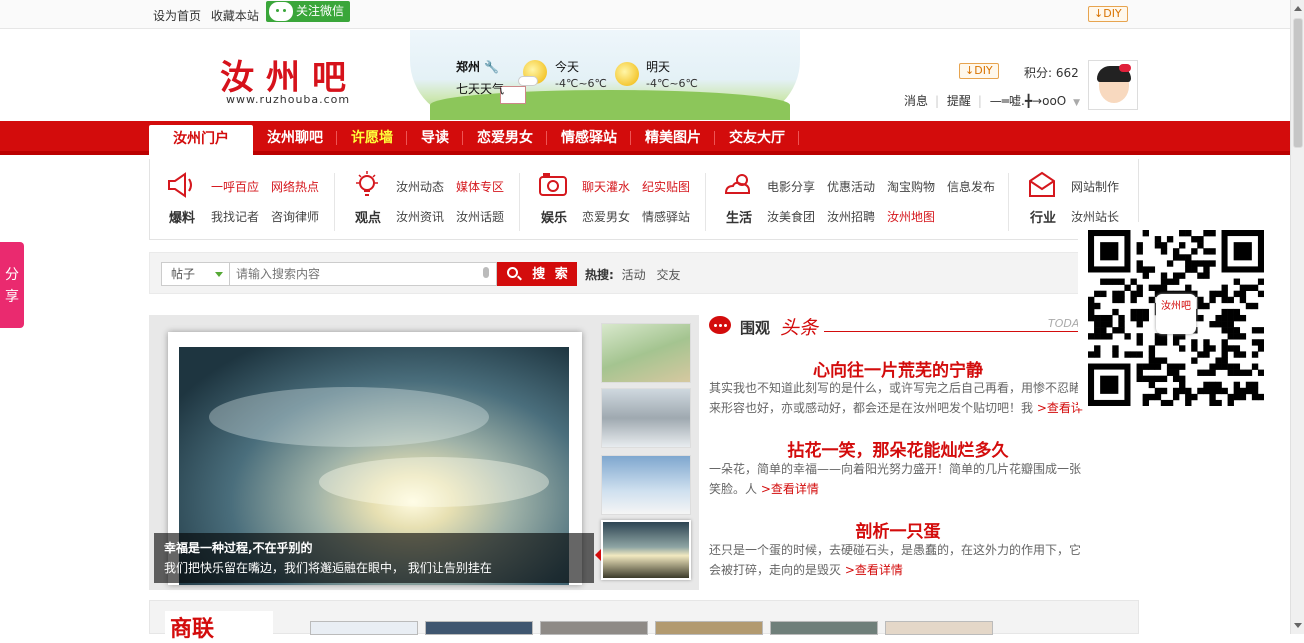  I want to click on share-label: 分享, so click(12, 286).